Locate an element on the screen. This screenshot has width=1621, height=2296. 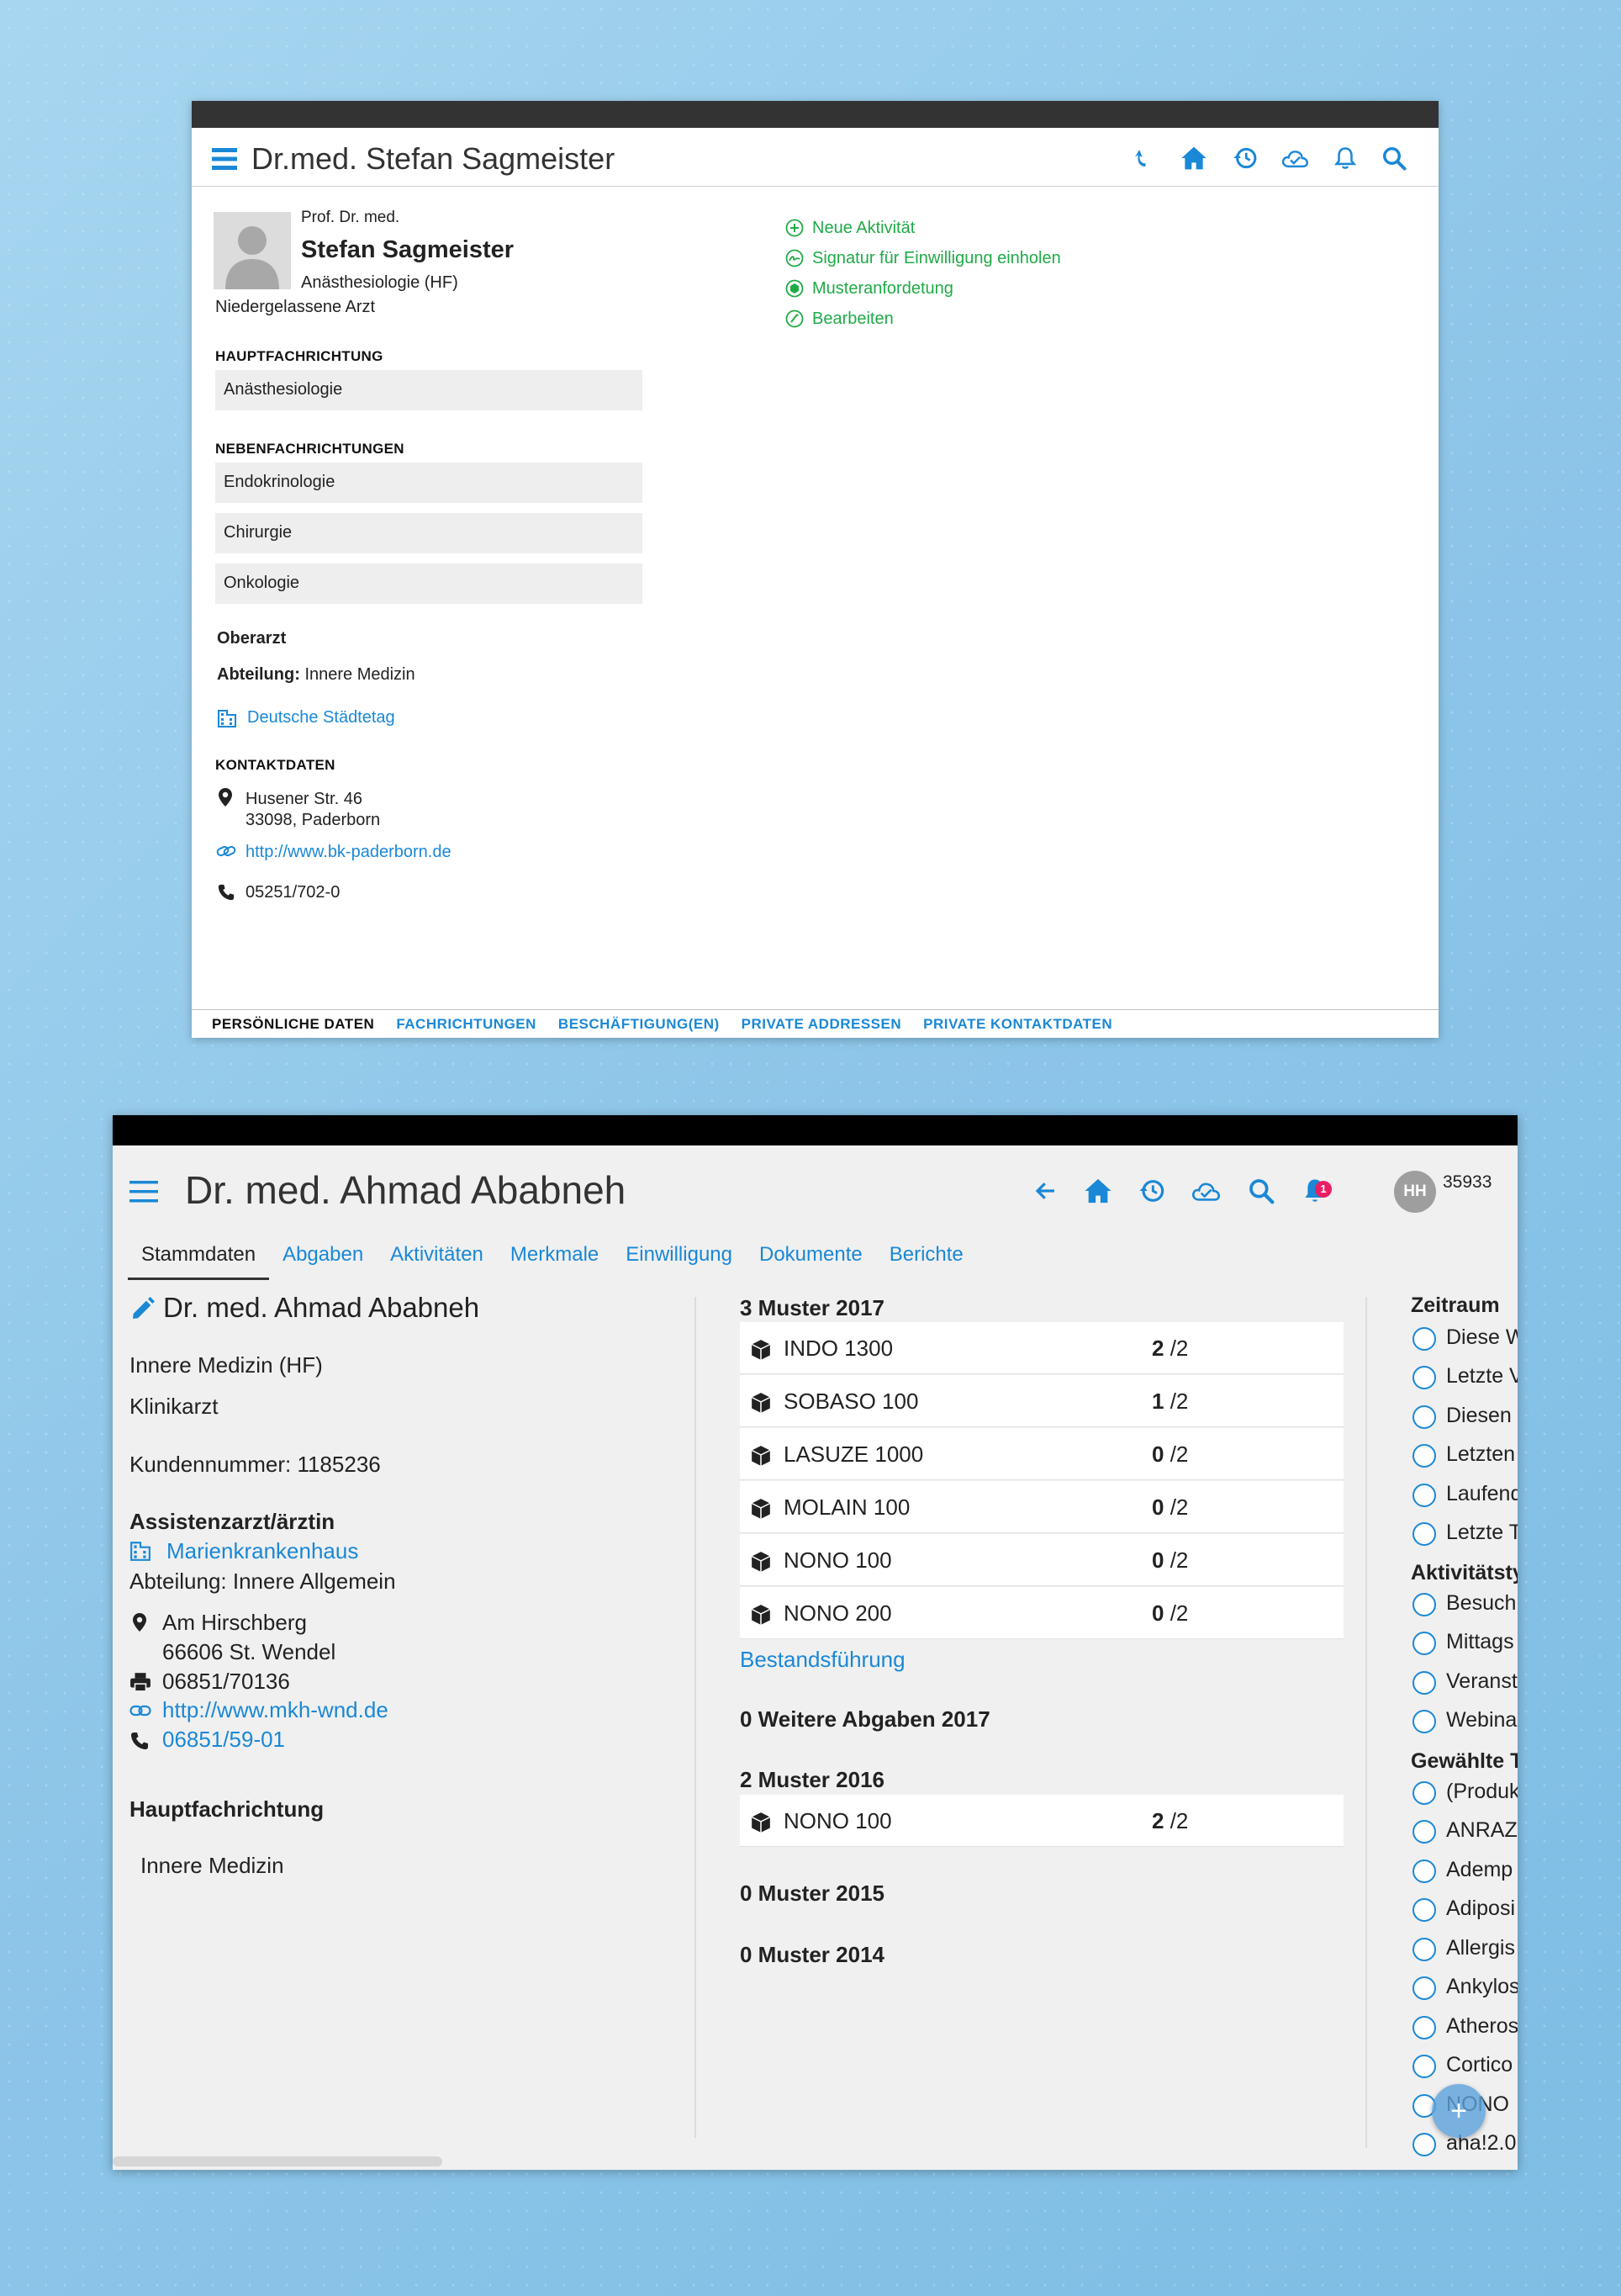
tab-berichte: Berichte is located at coordinates (926, 1260).